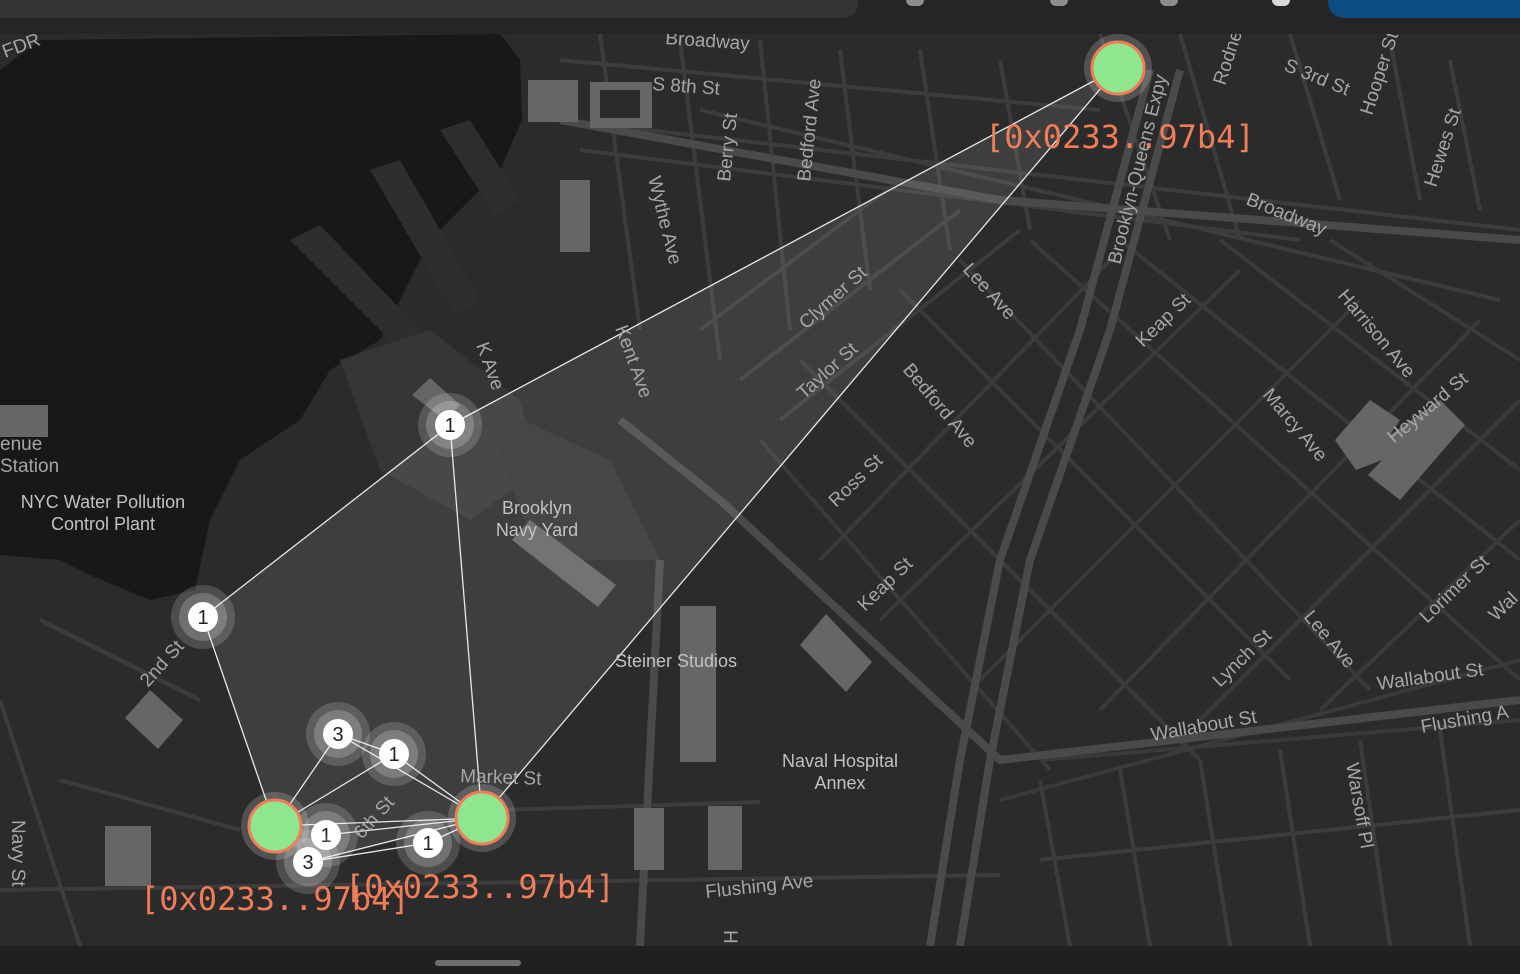 Image resolution: width=1520 pixels, height=974 pixels. I want to click on address-bar, so click(429, 9).